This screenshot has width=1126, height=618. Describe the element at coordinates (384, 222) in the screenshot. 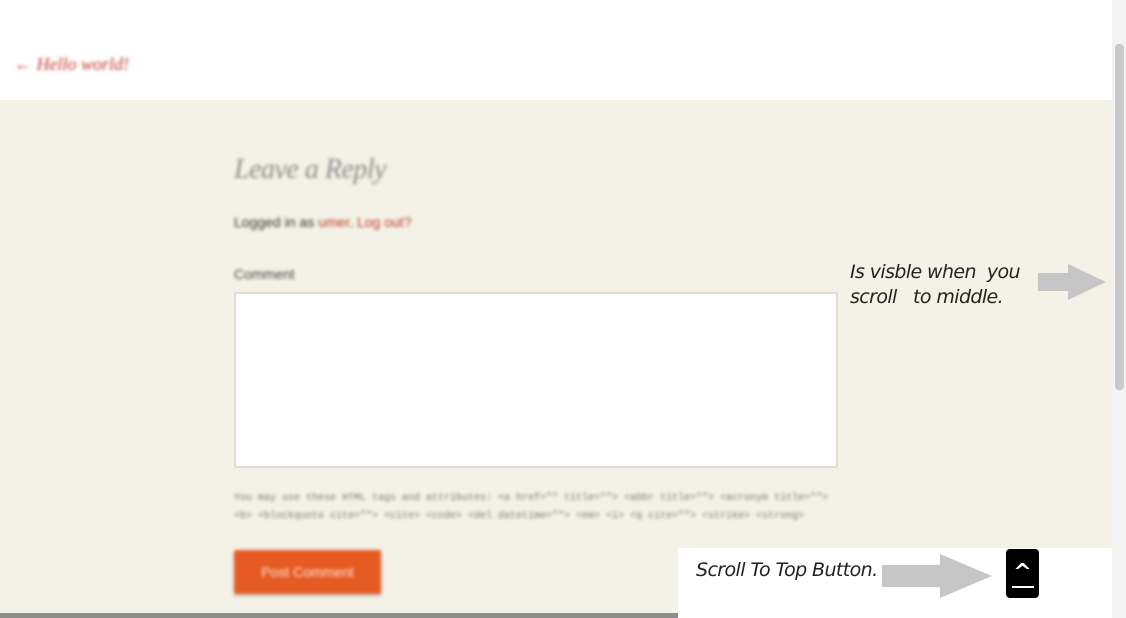

I see `logout-link: Log out?` at that location.